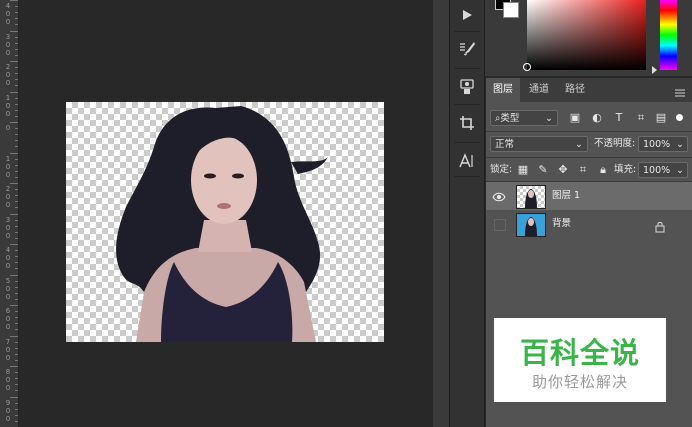  I want to click on character-icon, so click(467, 161).